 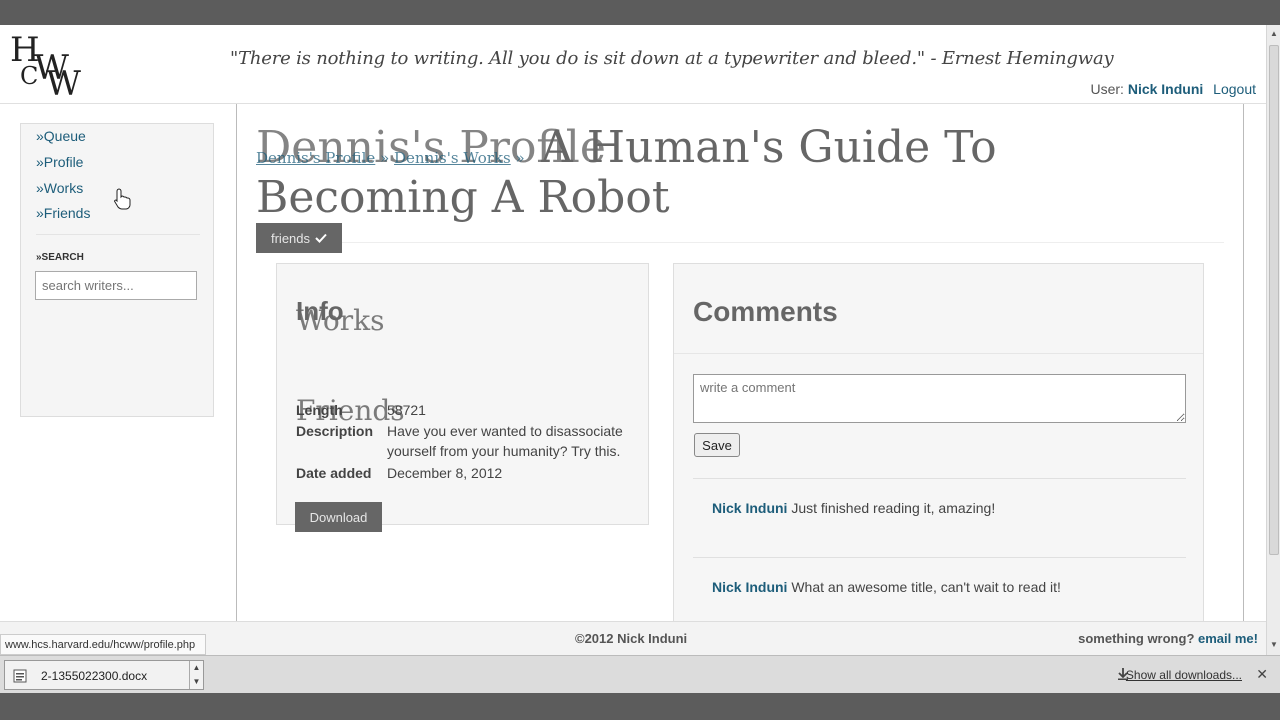 What do you see at coordinates (340, 320) in the screenshot?
I see `ghost-works-heading: Works` at bounding box center [340, 320].